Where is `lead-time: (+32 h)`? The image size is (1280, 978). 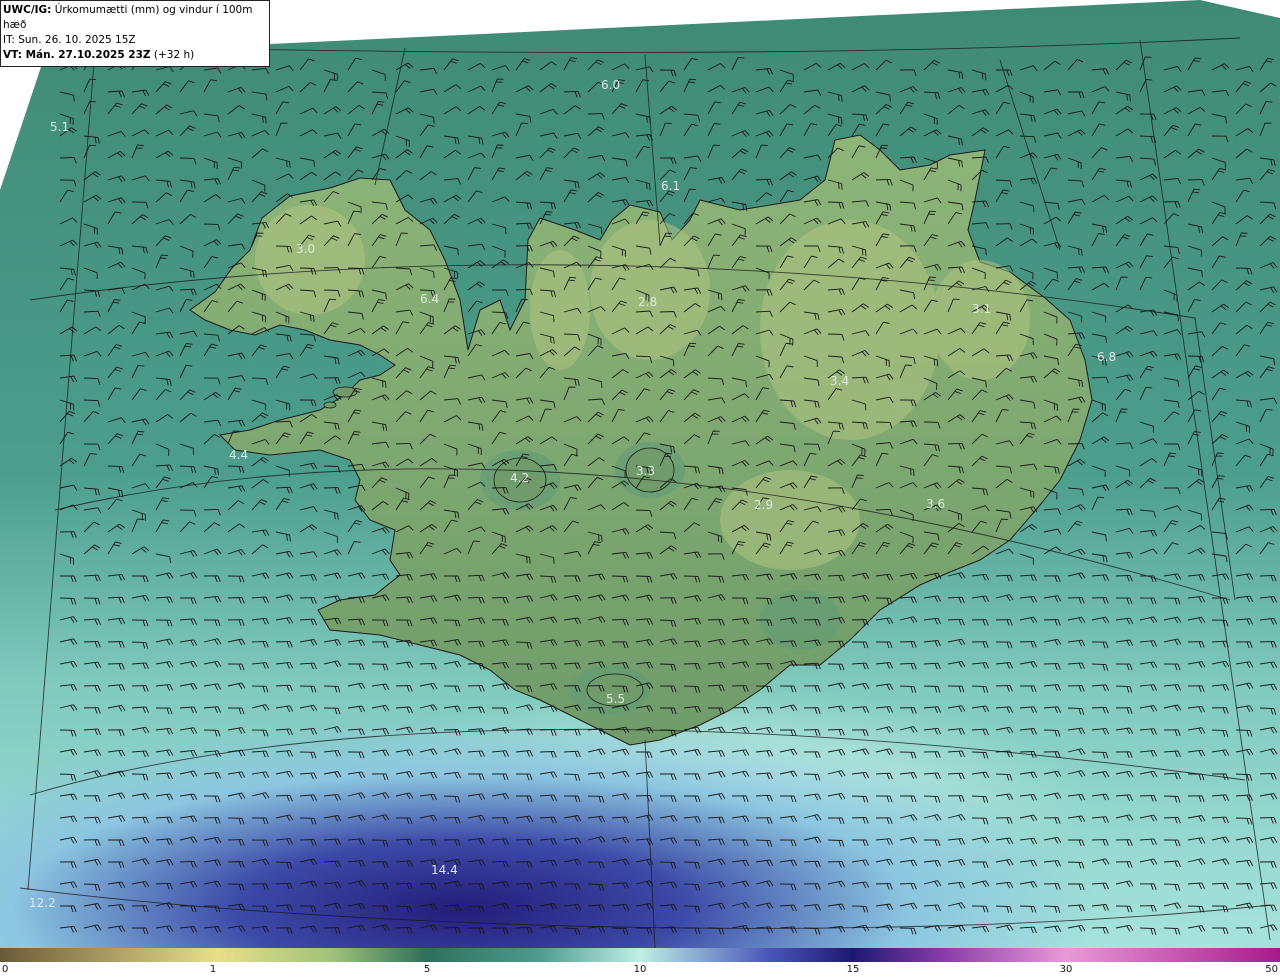 lead-time: (+32 h) is located at coordinates (174, 55).